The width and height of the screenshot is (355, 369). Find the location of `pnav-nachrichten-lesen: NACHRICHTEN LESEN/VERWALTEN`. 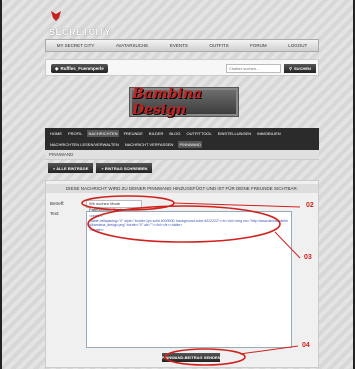

pnav-nachrichten-lesen: NACHRICHTEN LESEN/VERWALTEN is located at coordinates (84, 144).